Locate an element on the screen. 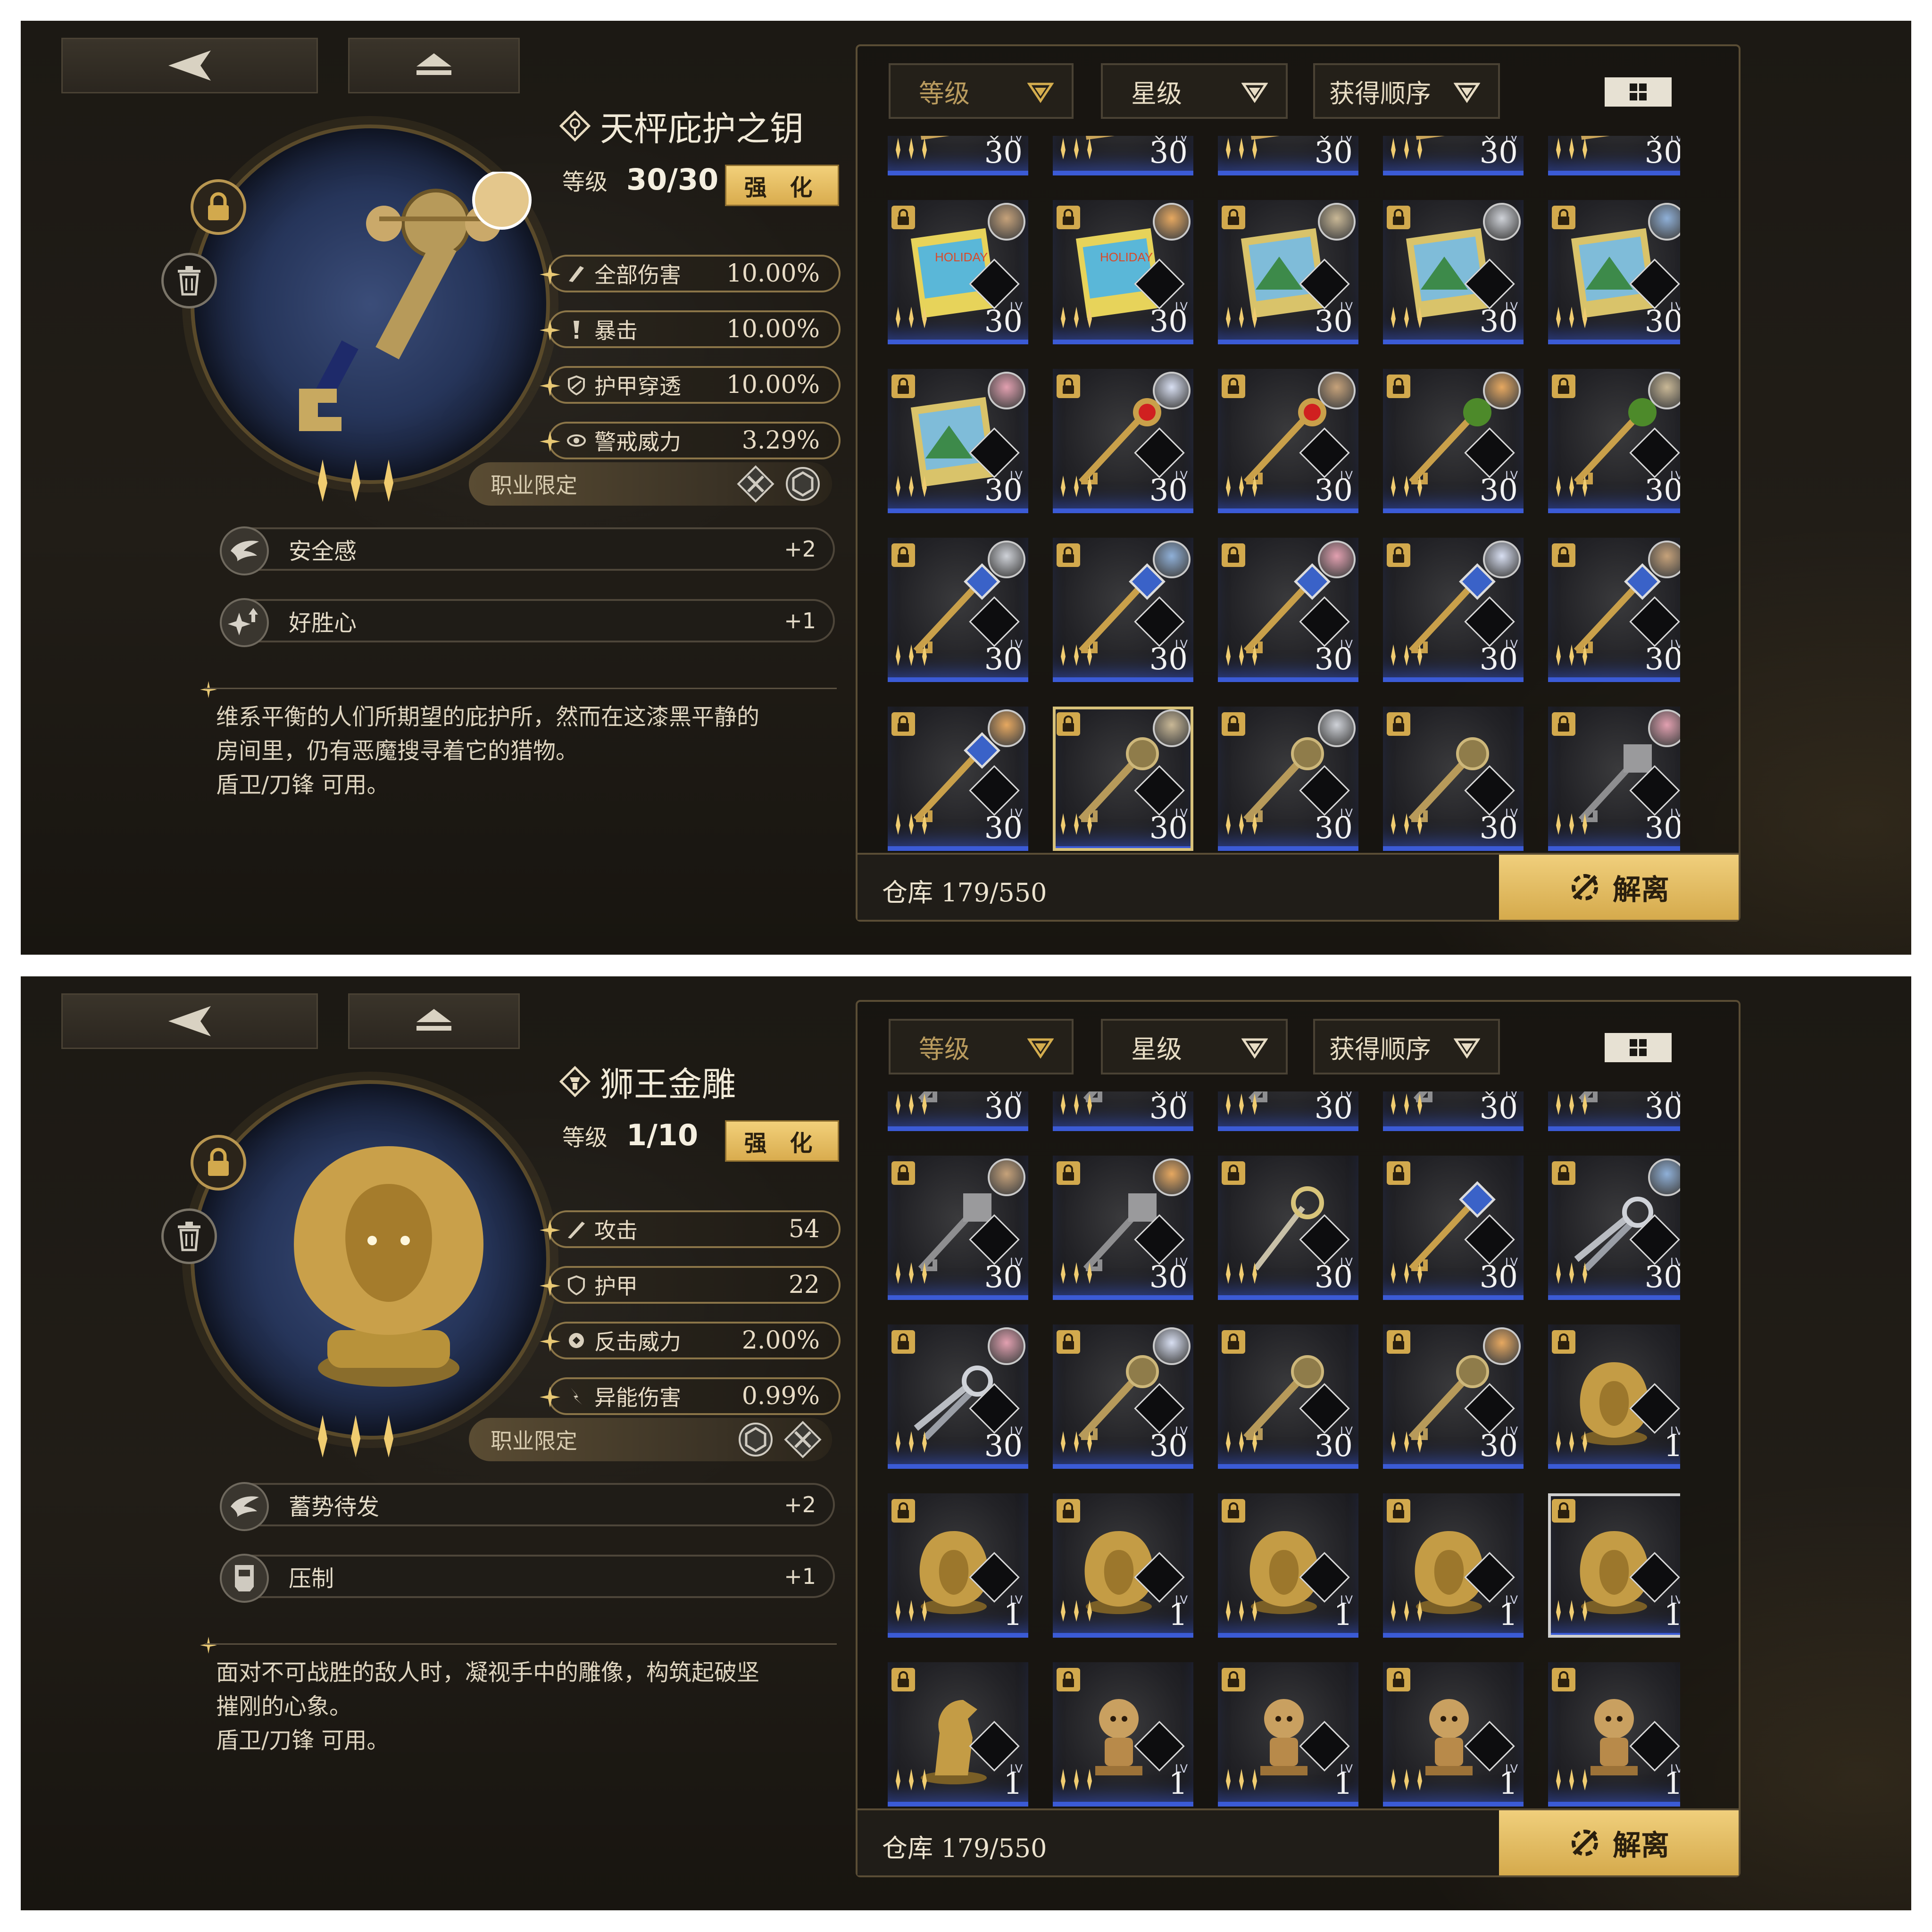  filter-label: 等级 is located at coordinates (945, 93).